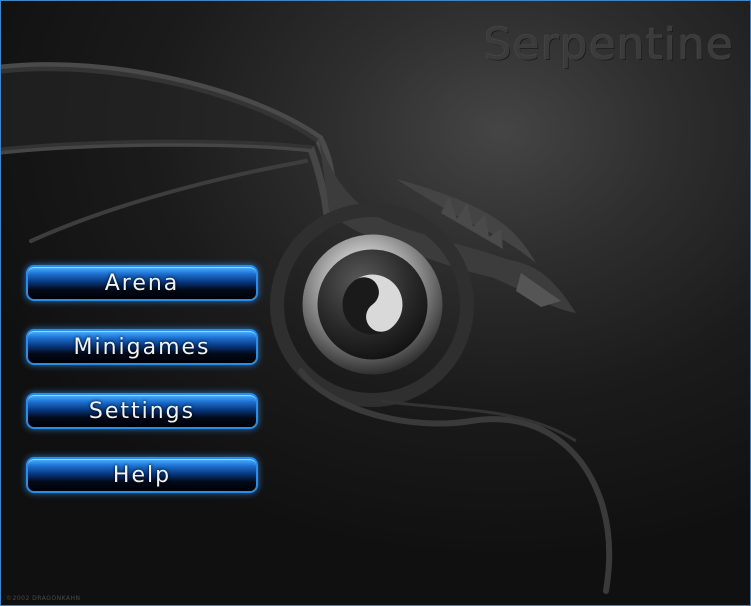 The width and height of the screenshot is (751, 606). Describe the element at coordinates (142, 411) in the screenshot. I see `settings-button: Settings` at that location.